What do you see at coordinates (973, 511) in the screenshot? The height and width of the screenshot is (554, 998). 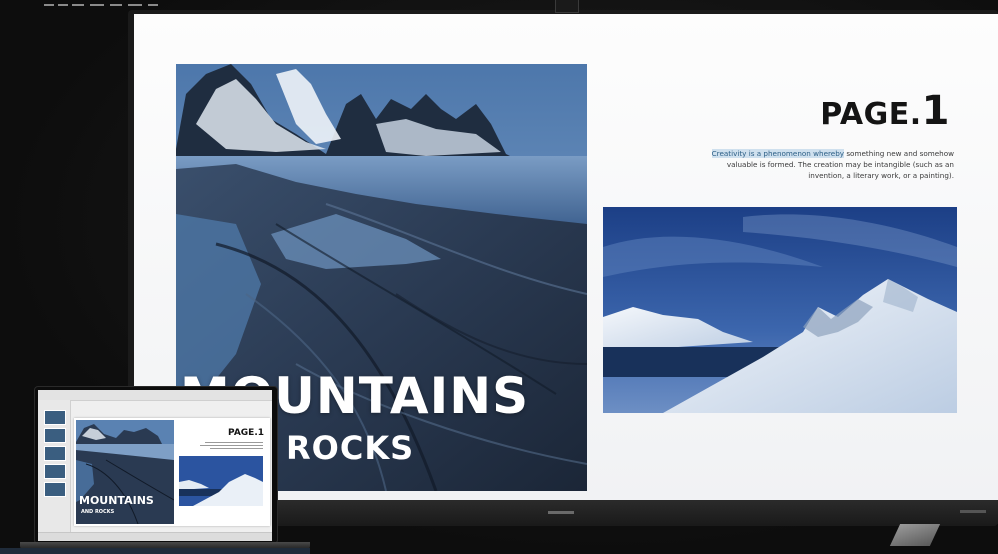 I see `monitor-brand-mark` at bounding box center [973, 511].